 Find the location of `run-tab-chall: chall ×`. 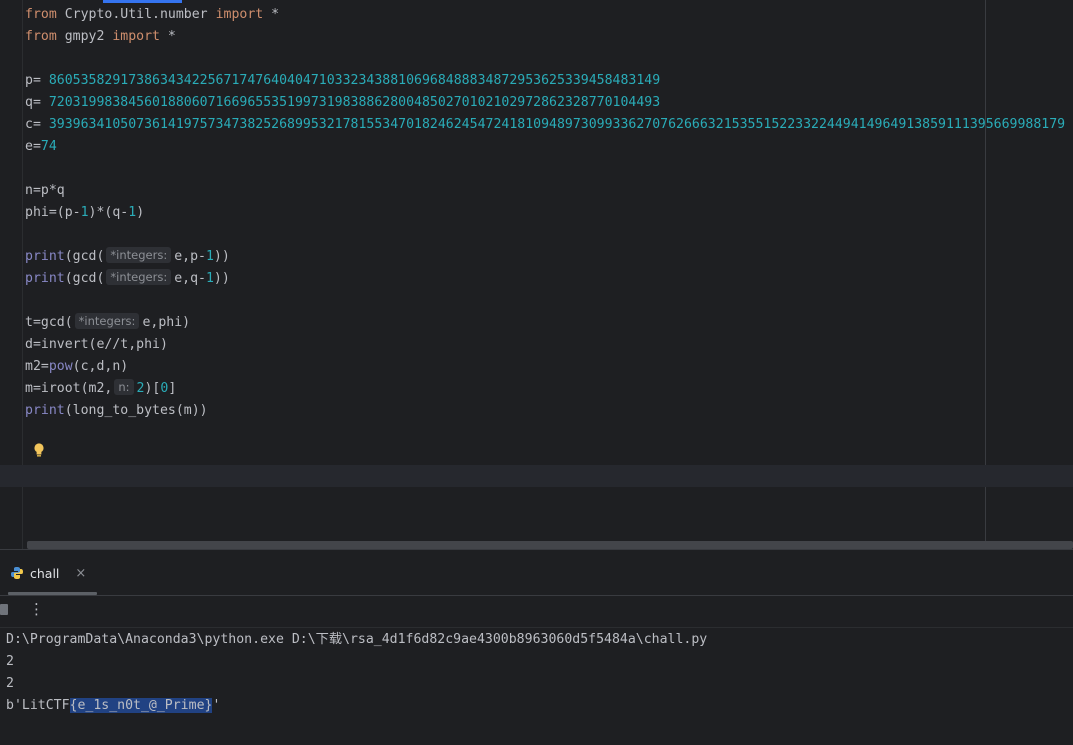

run-tab-chall: chall × is located at coordinates (48, 573).